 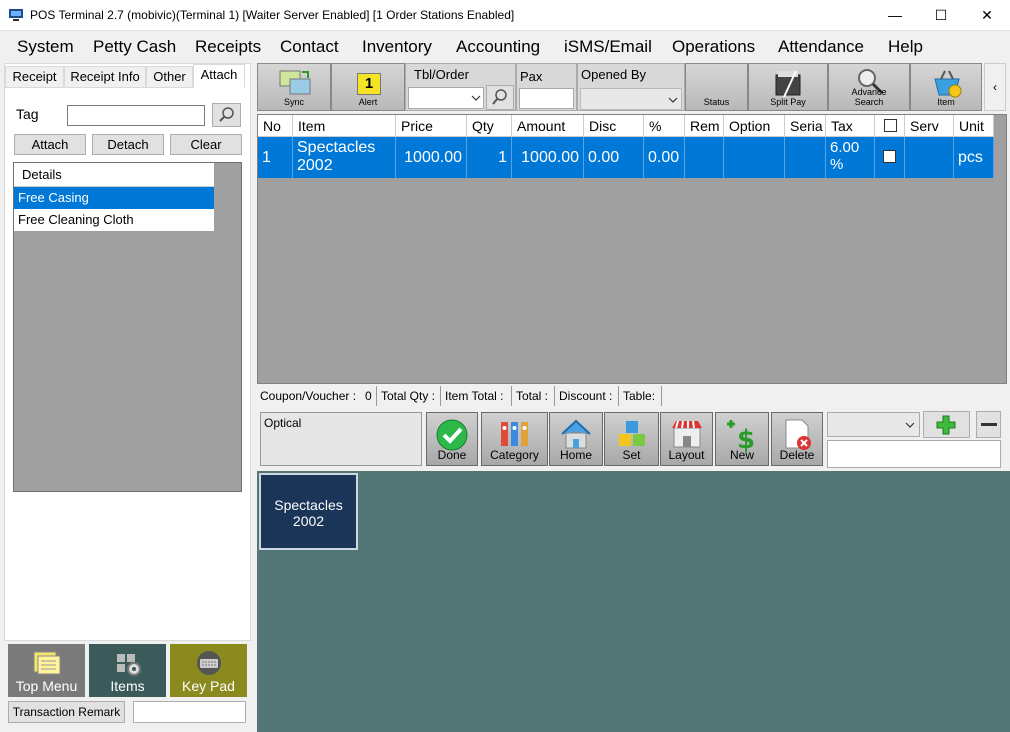 What do you see at coordinates (275, 157) in the screenshot?
I see `cell-no: 1` at bounding box center [275, 157].